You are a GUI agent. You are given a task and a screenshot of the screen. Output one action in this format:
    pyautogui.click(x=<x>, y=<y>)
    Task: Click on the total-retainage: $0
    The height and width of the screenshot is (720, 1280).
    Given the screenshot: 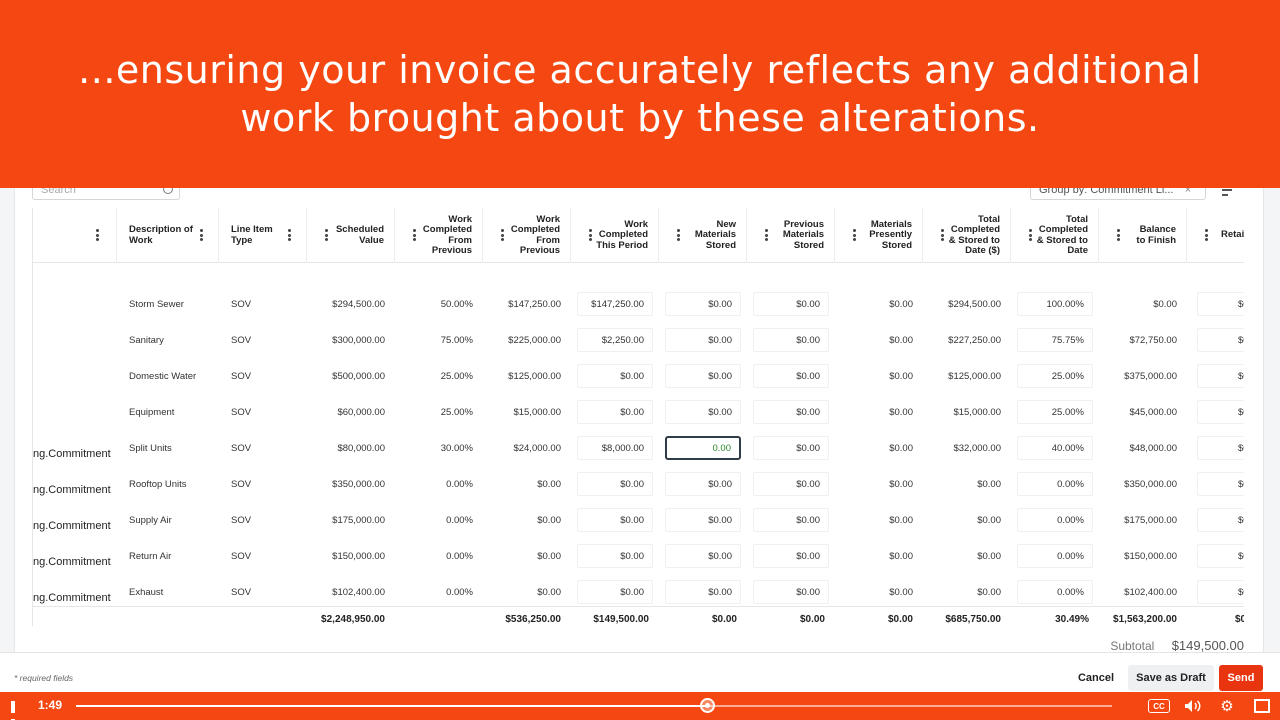 What is the action you would take?
    pyautogui.click(x=1239, y=619)
    